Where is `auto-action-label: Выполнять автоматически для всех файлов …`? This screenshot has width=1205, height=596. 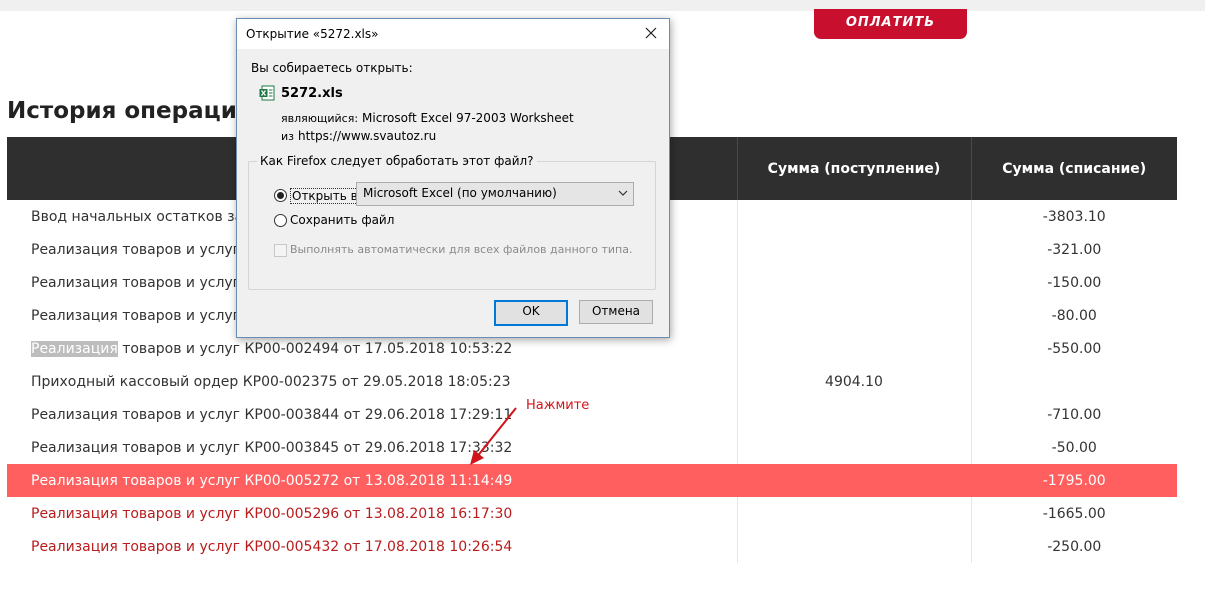 auto-action-label: Выполнять автоматически для всех файлов … is located at coordinates (461, 249).